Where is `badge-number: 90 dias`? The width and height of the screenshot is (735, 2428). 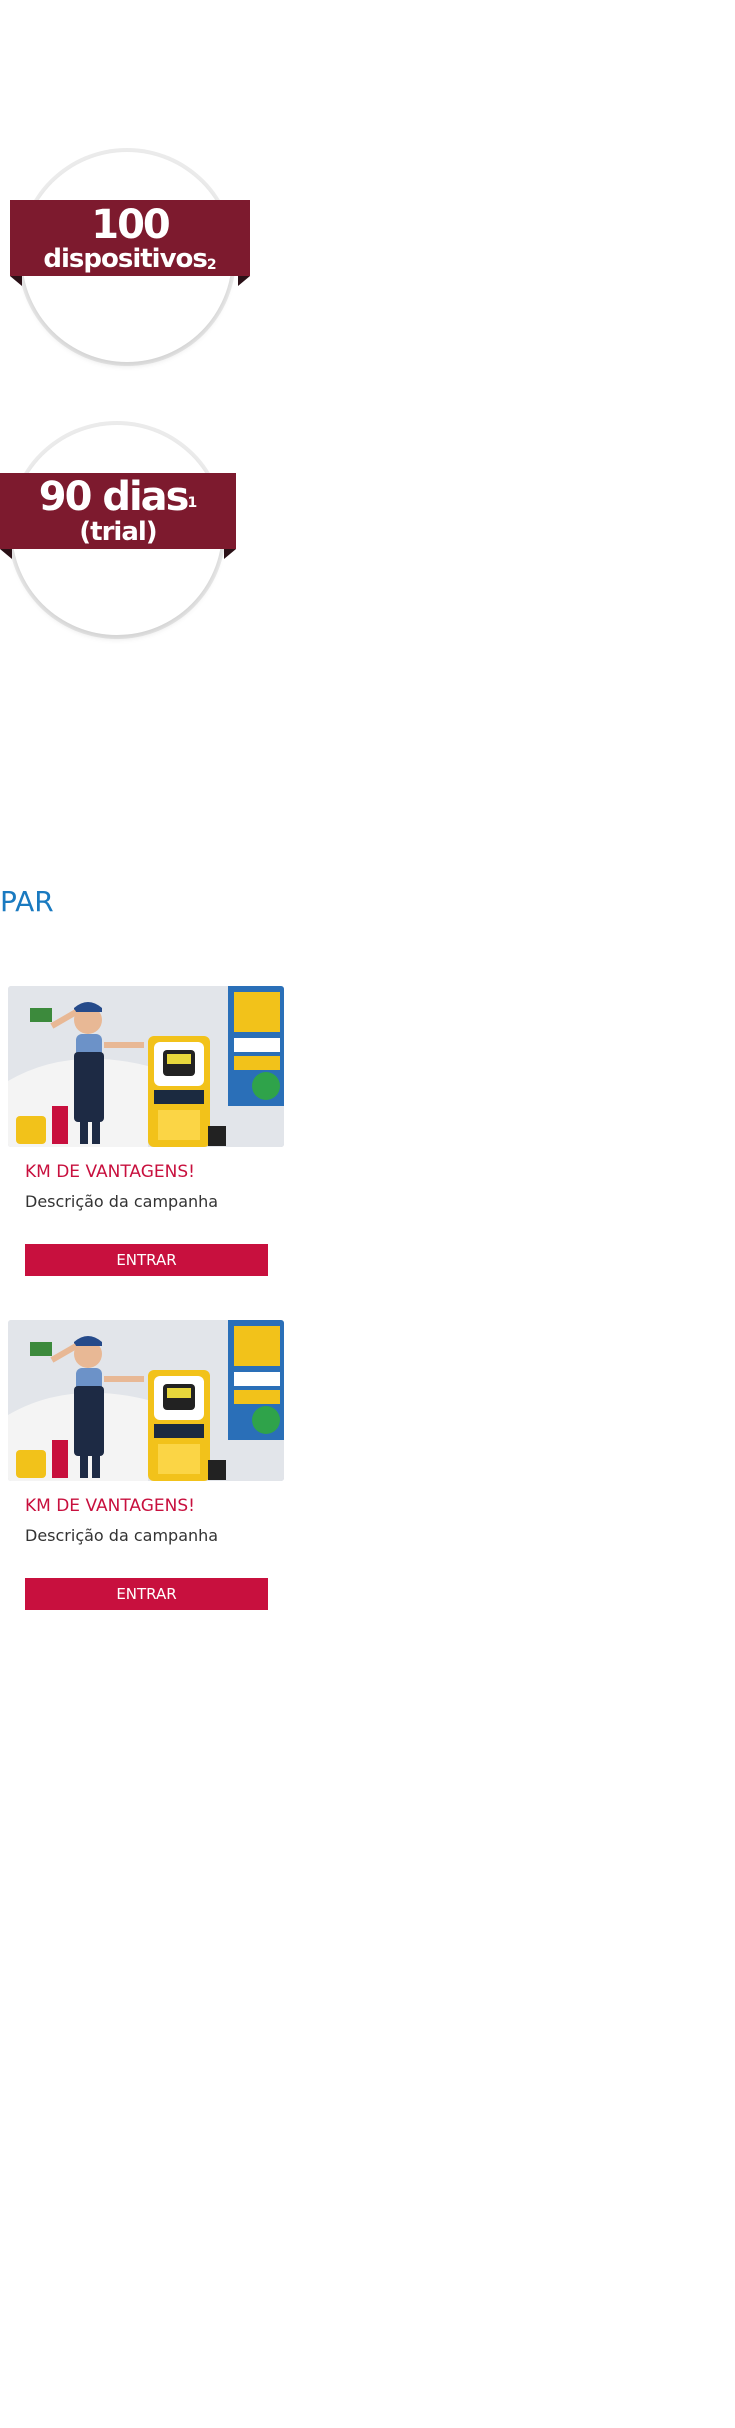 badge-number: 90 dias is located at coordinates (114, 497).